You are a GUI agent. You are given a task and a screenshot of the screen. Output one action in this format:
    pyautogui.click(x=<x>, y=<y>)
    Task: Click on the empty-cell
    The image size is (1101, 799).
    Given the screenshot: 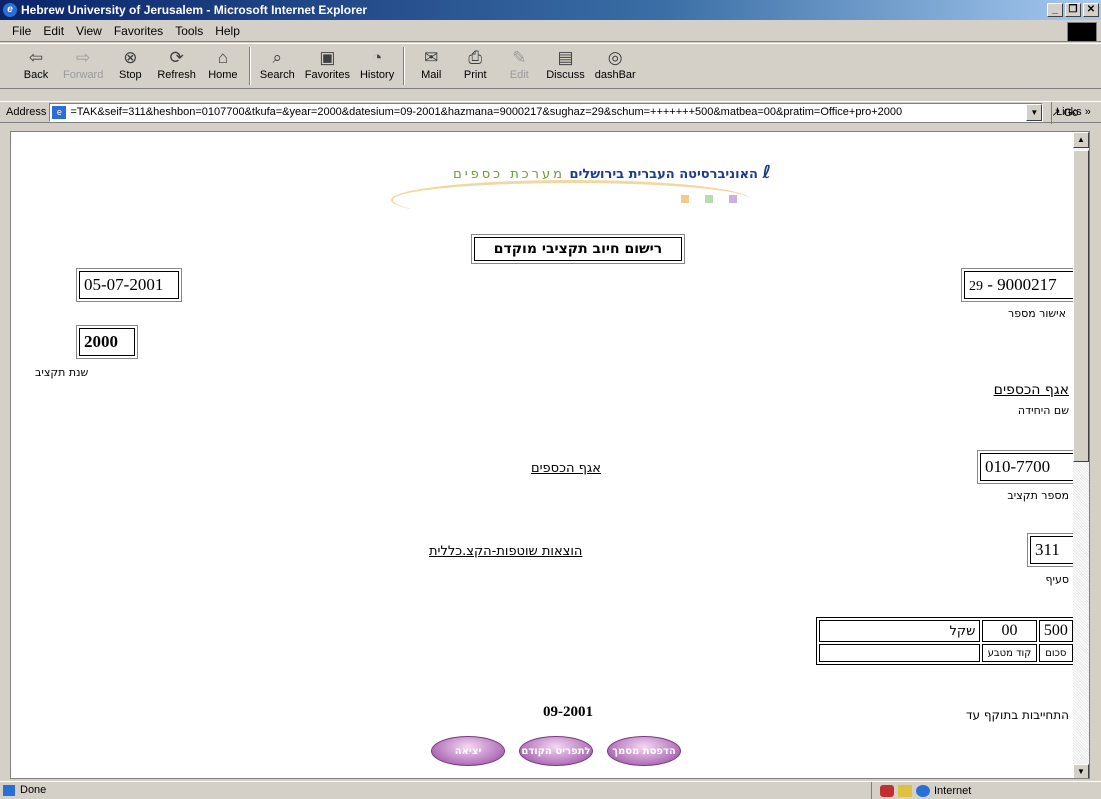 What is the action you would take?
    pyautogui.click(x=900, y=653)
    